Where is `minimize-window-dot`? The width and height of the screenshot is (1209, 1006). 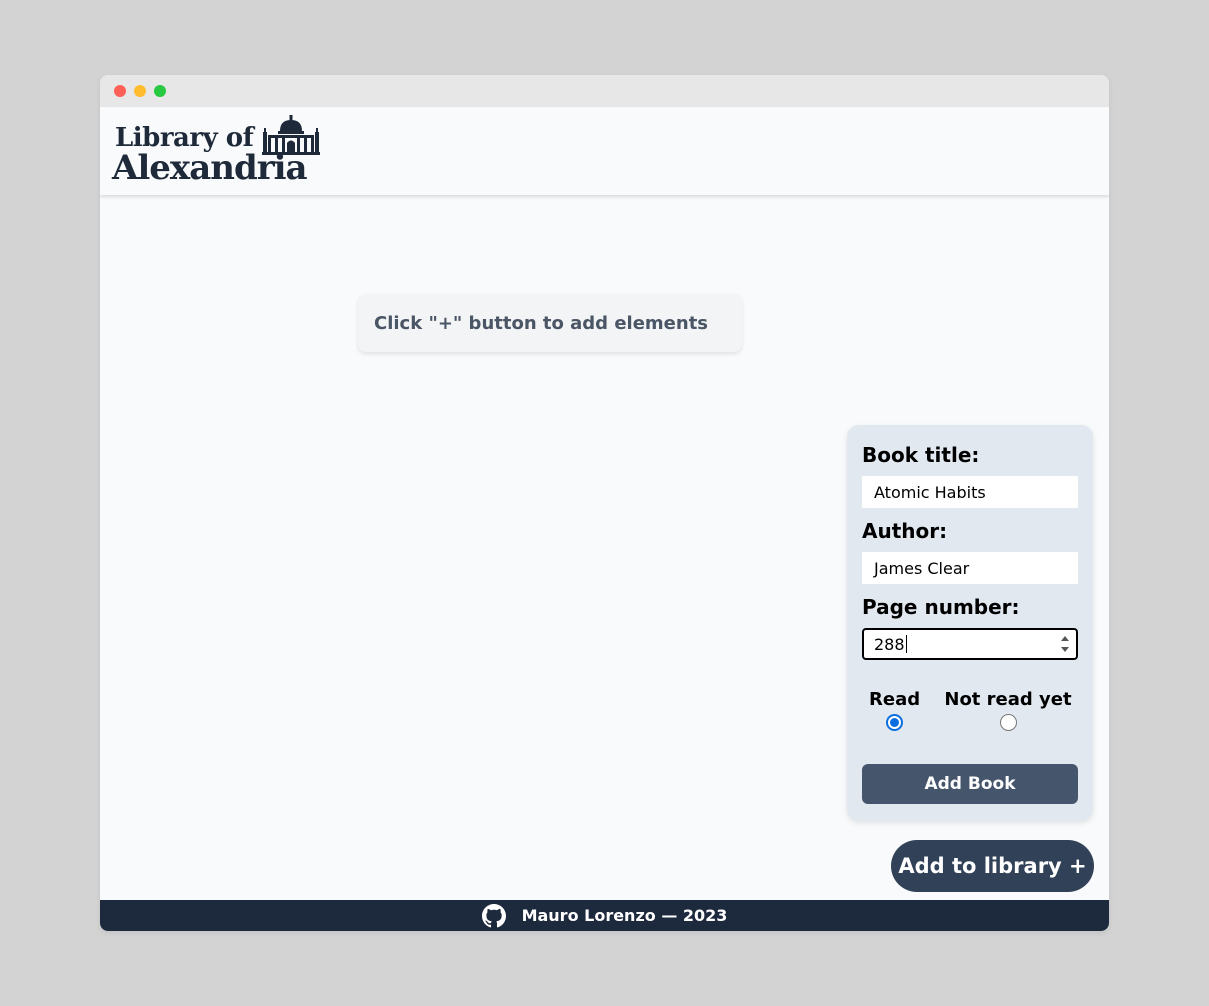 minimize-window-dot is located at coordinates (140, 91).